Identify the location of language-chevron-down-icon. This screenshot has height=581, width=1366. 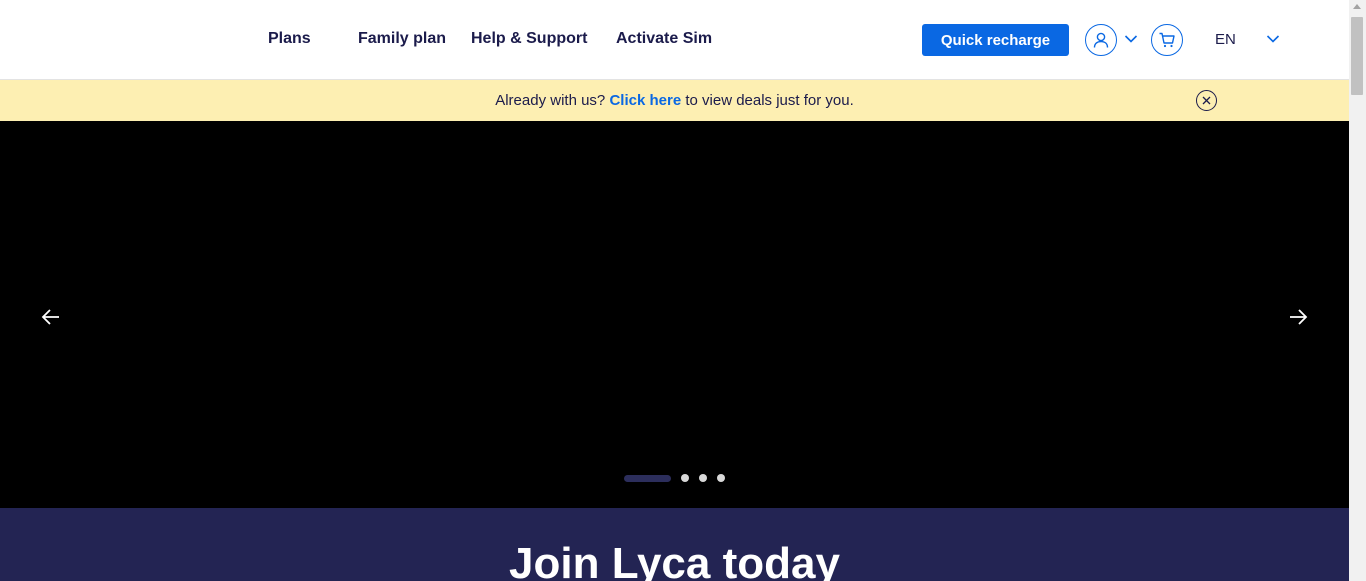
(1273, 39).